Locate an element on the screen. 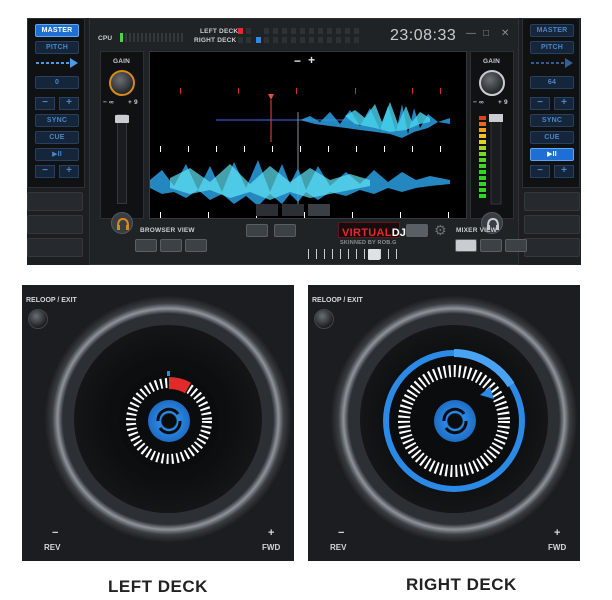  mixer-view-2-button is located at coordinates (491, 245).